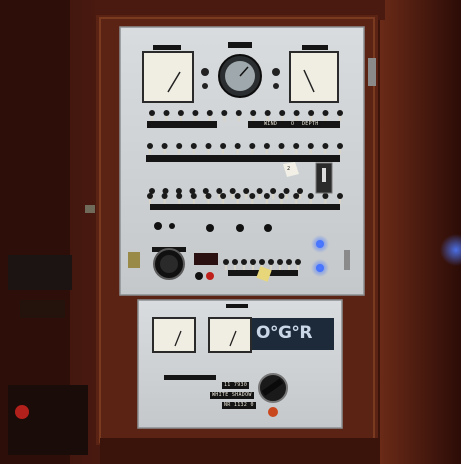 The height and width of the screenshot is (464, 461). What do you see at coordinates (168, 77) in the screenshot?
I see `meter-left` at bounding box center [168, 77].